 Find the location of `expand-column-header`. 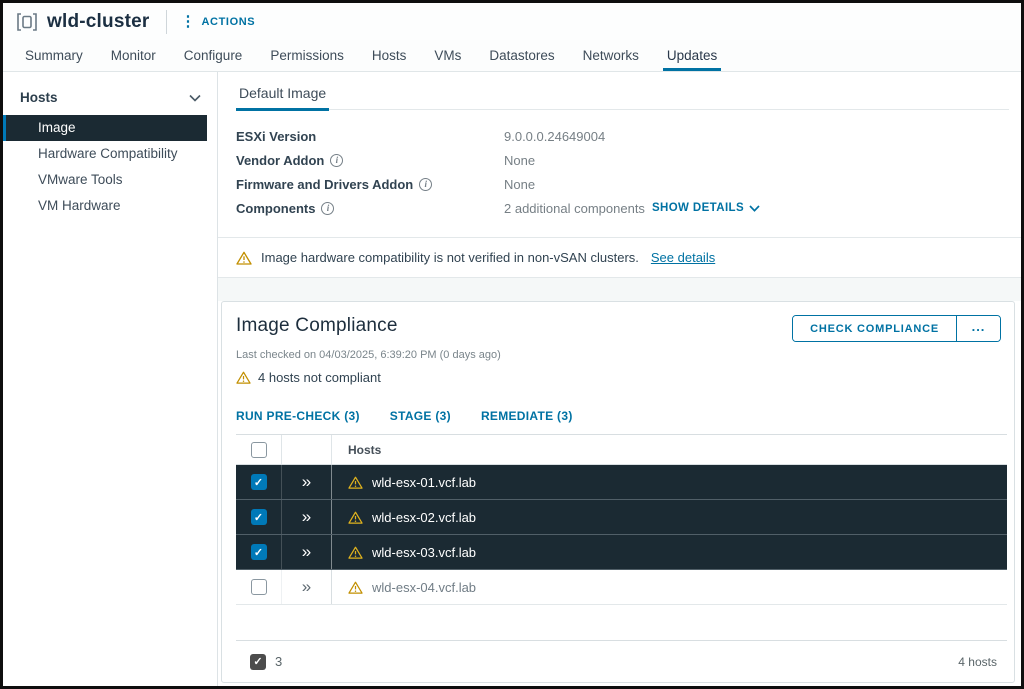

expand-column-header is located at coordinates (307, 449).